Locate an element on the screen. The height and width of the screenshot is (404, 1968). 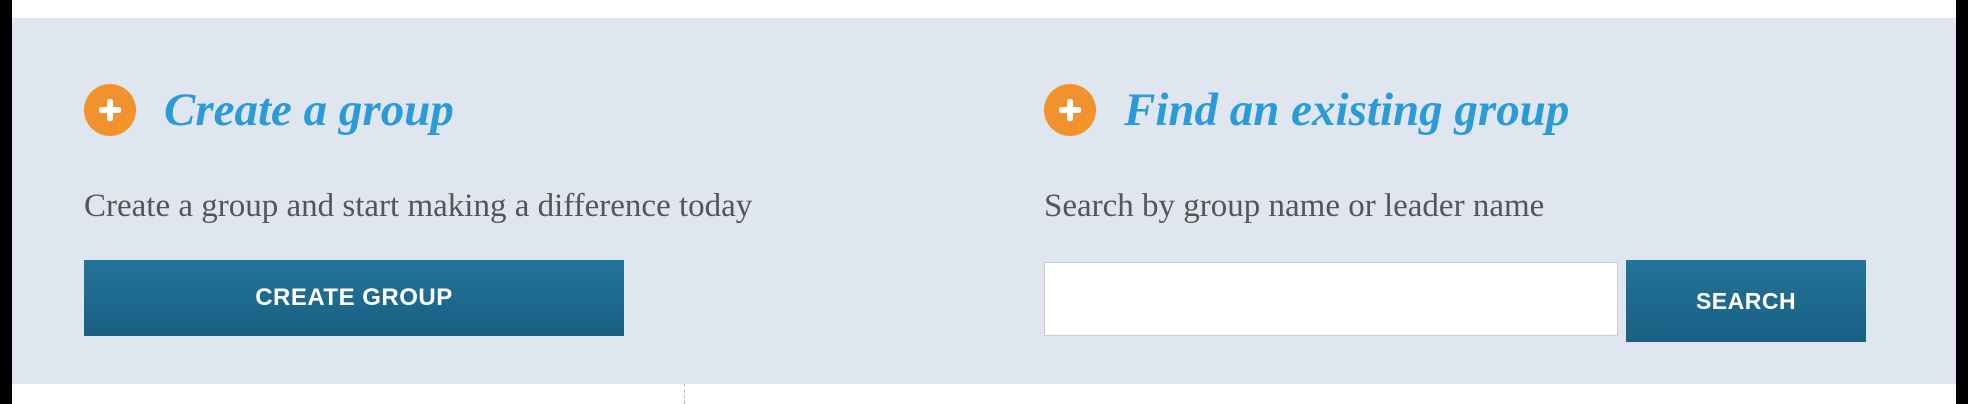
create-group-button: CREATE GROUP is located at coordinates (354, 298).